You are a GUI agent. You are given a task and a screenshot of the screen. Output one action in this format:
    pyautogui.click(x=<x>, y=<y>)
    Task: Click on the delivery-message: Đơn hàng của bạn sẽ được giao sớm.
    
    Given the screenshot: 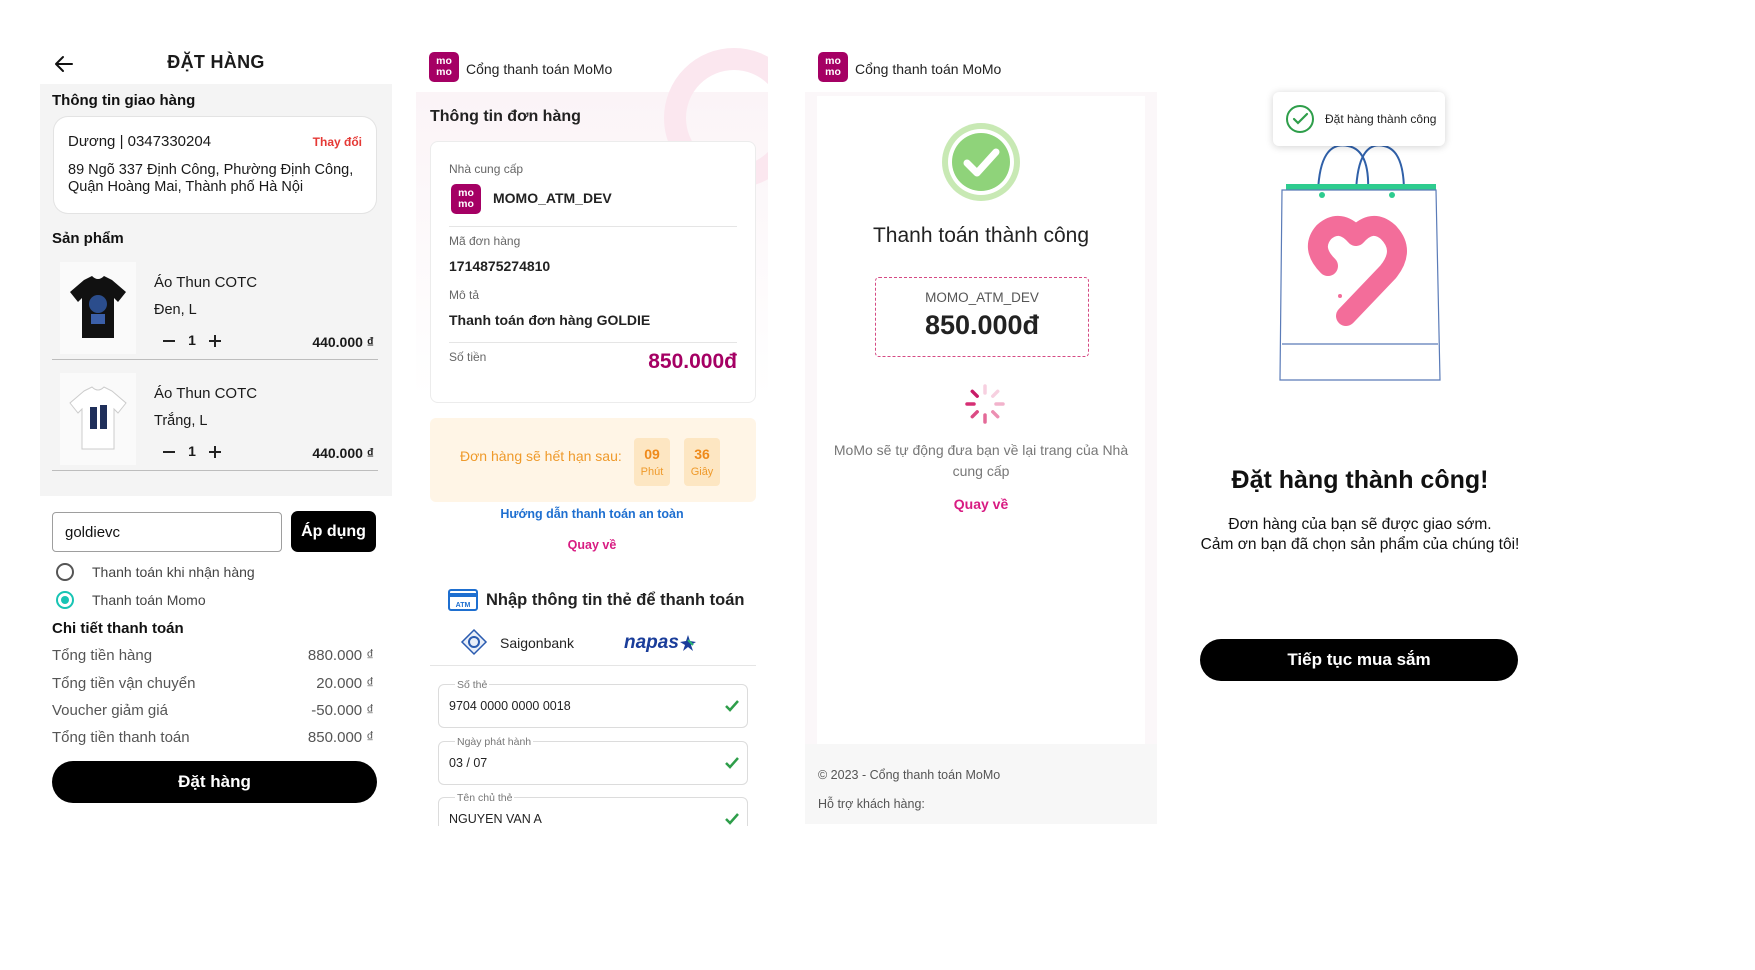 What is the action you would take?
    pyautogui.click(x=1360, y=524)
    